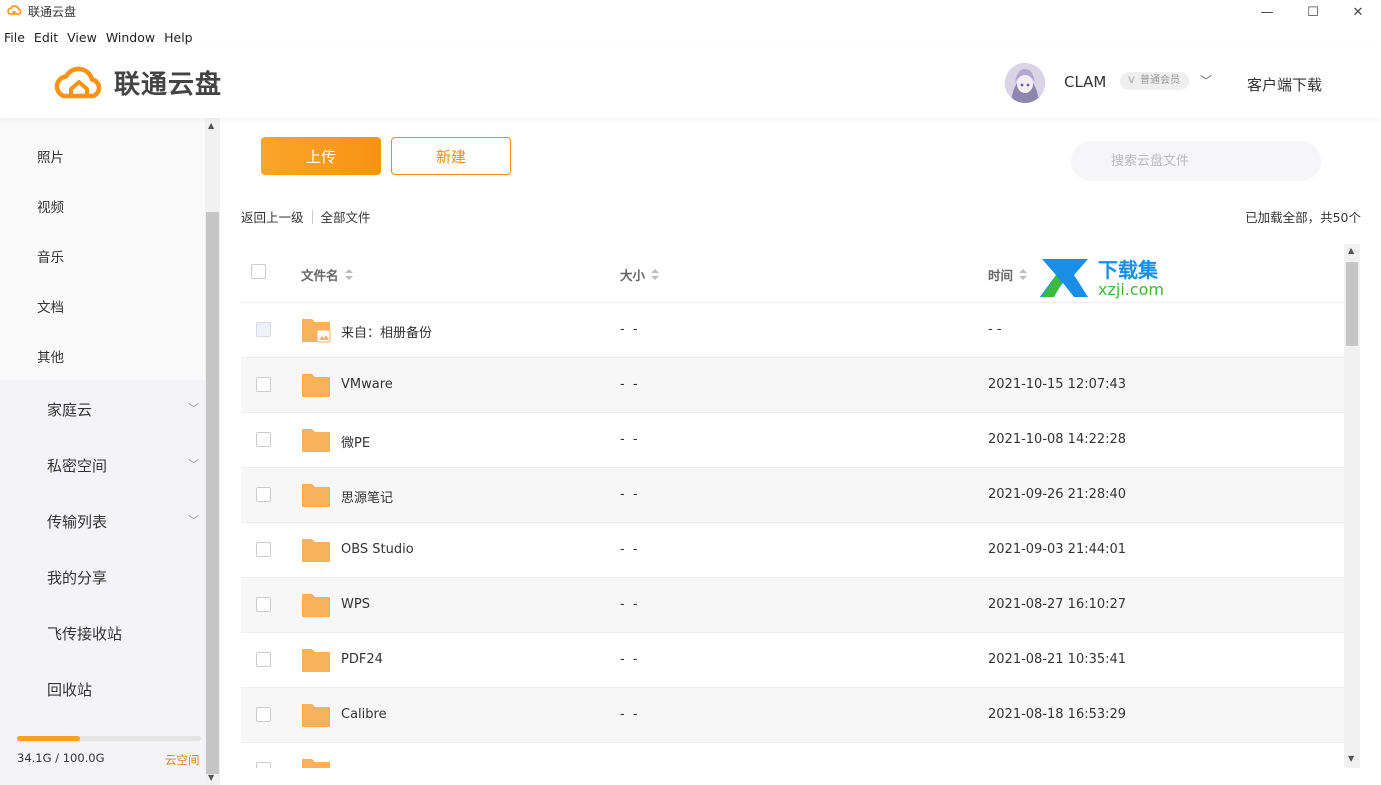 This screenshot has height=785, width=1381. What do you see at coordinates (792, 330) in the screenshot?
I see `table-row: 来自：相册备份 - - - -` at bounding box center [792, 330].